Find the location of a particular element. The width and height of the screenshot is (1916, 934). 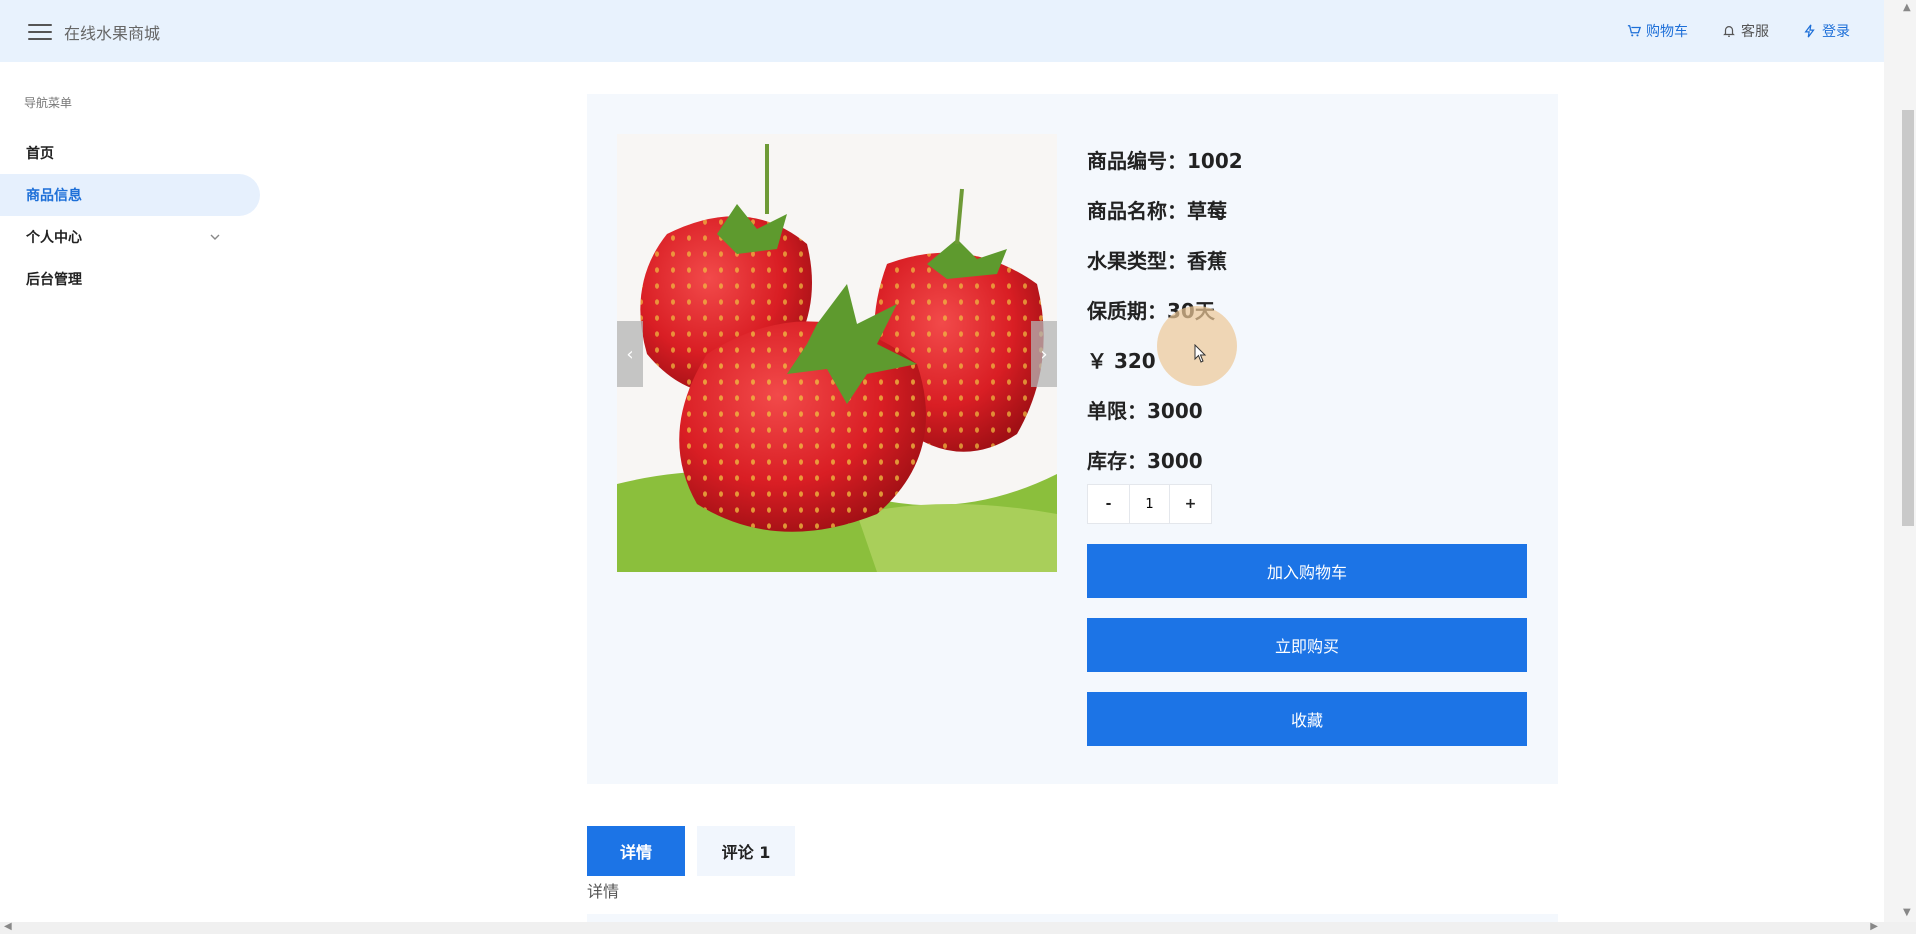

scroll-down-arrow-icon: ▼ is located at coordinates (1907, 912).